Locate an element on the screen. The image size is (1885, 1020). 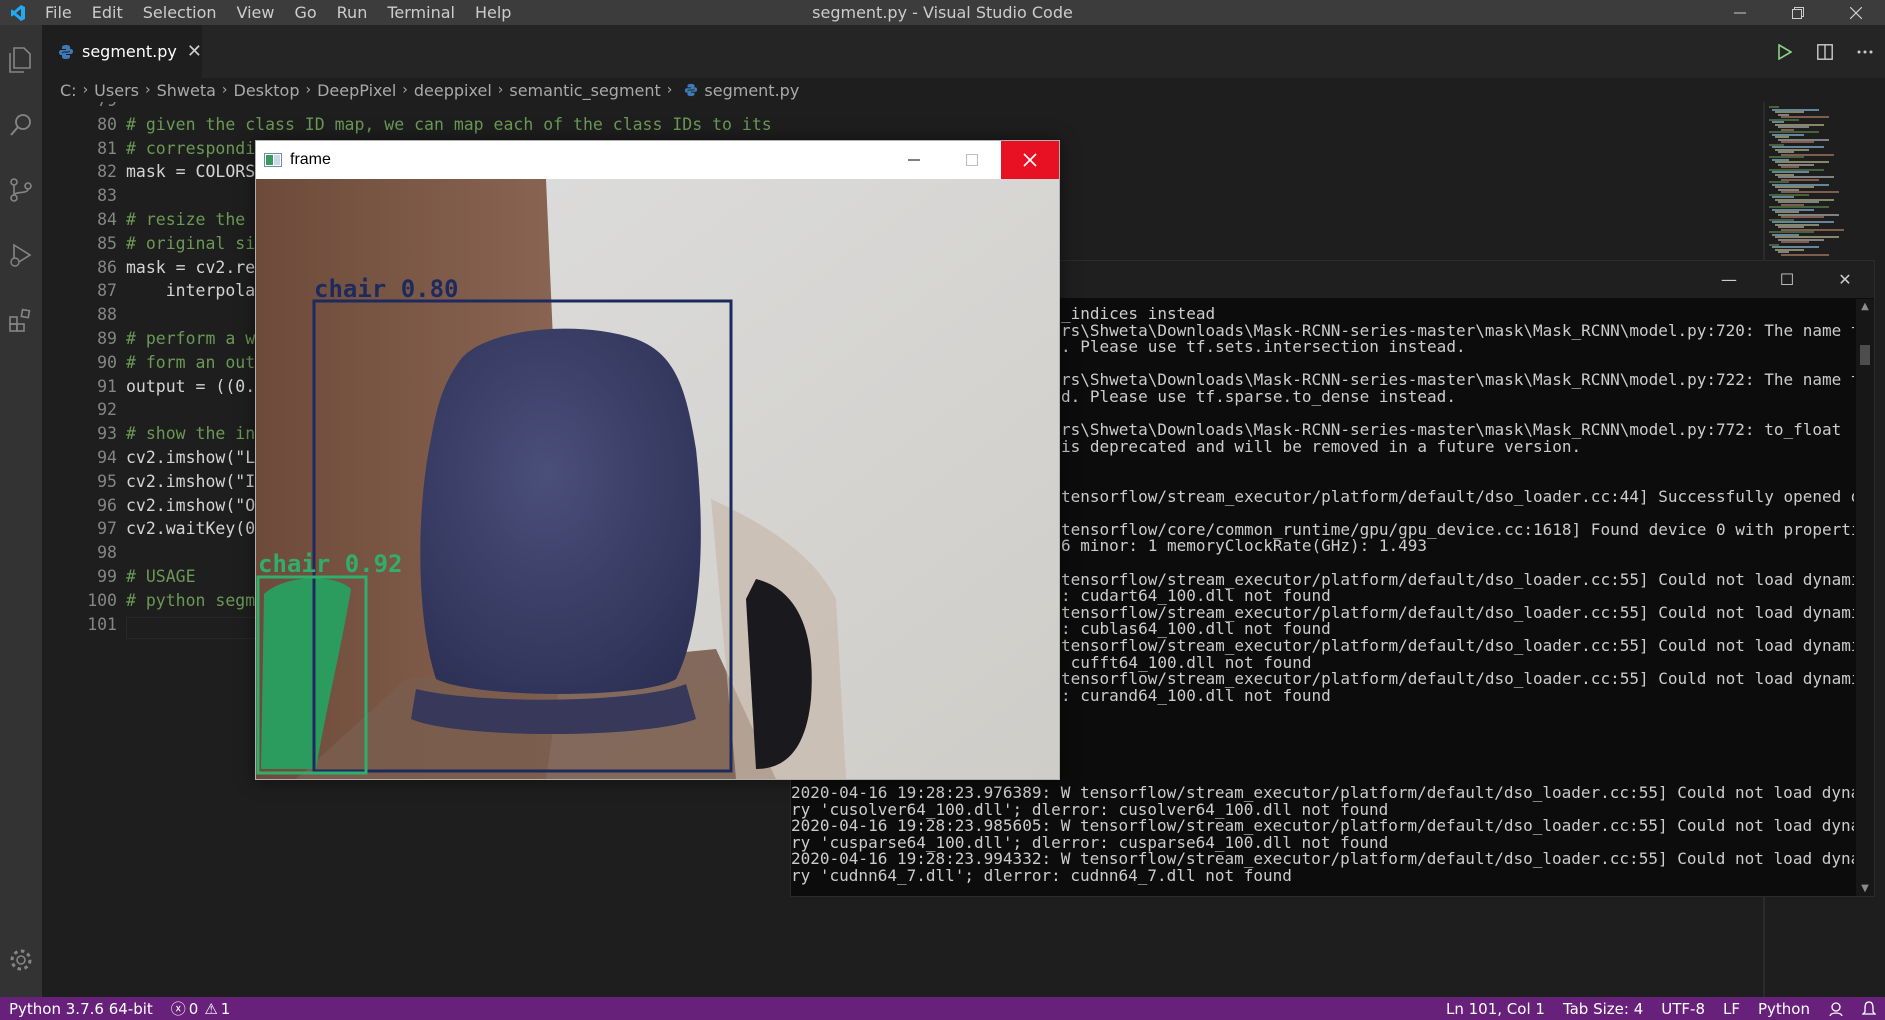
code-line: cv2.waitKey(0 is located at coordinates (190, 529).